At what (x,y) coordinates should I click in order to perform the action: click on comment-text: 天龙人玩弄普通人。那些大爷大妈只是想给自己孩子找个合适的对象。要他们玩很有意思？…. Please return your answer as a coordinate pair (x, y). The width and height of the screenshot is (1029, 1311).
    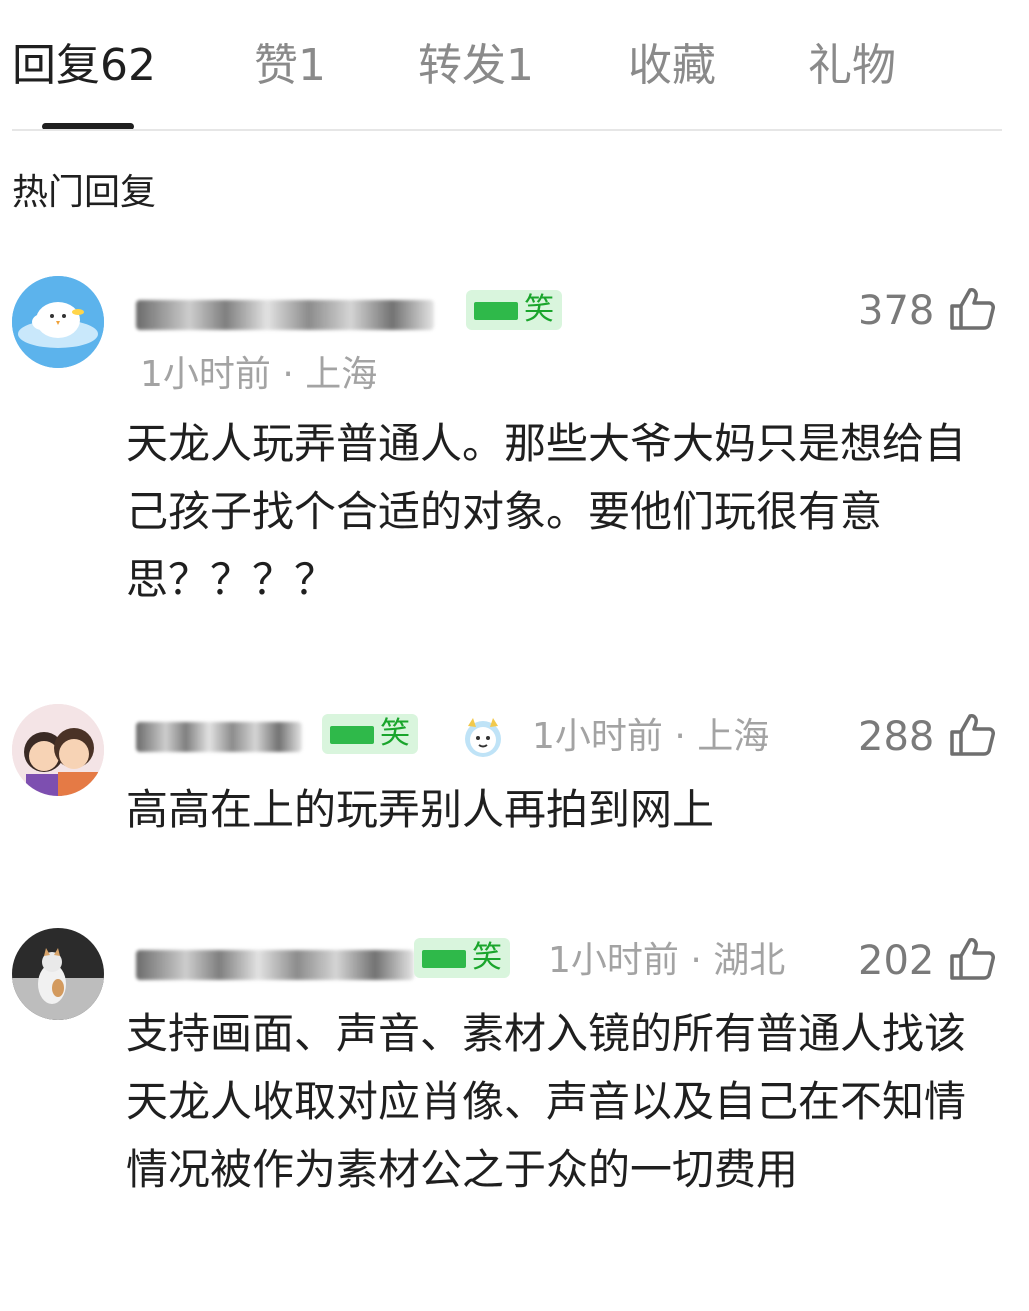
    Looking at the image, I should click on (546, 511).